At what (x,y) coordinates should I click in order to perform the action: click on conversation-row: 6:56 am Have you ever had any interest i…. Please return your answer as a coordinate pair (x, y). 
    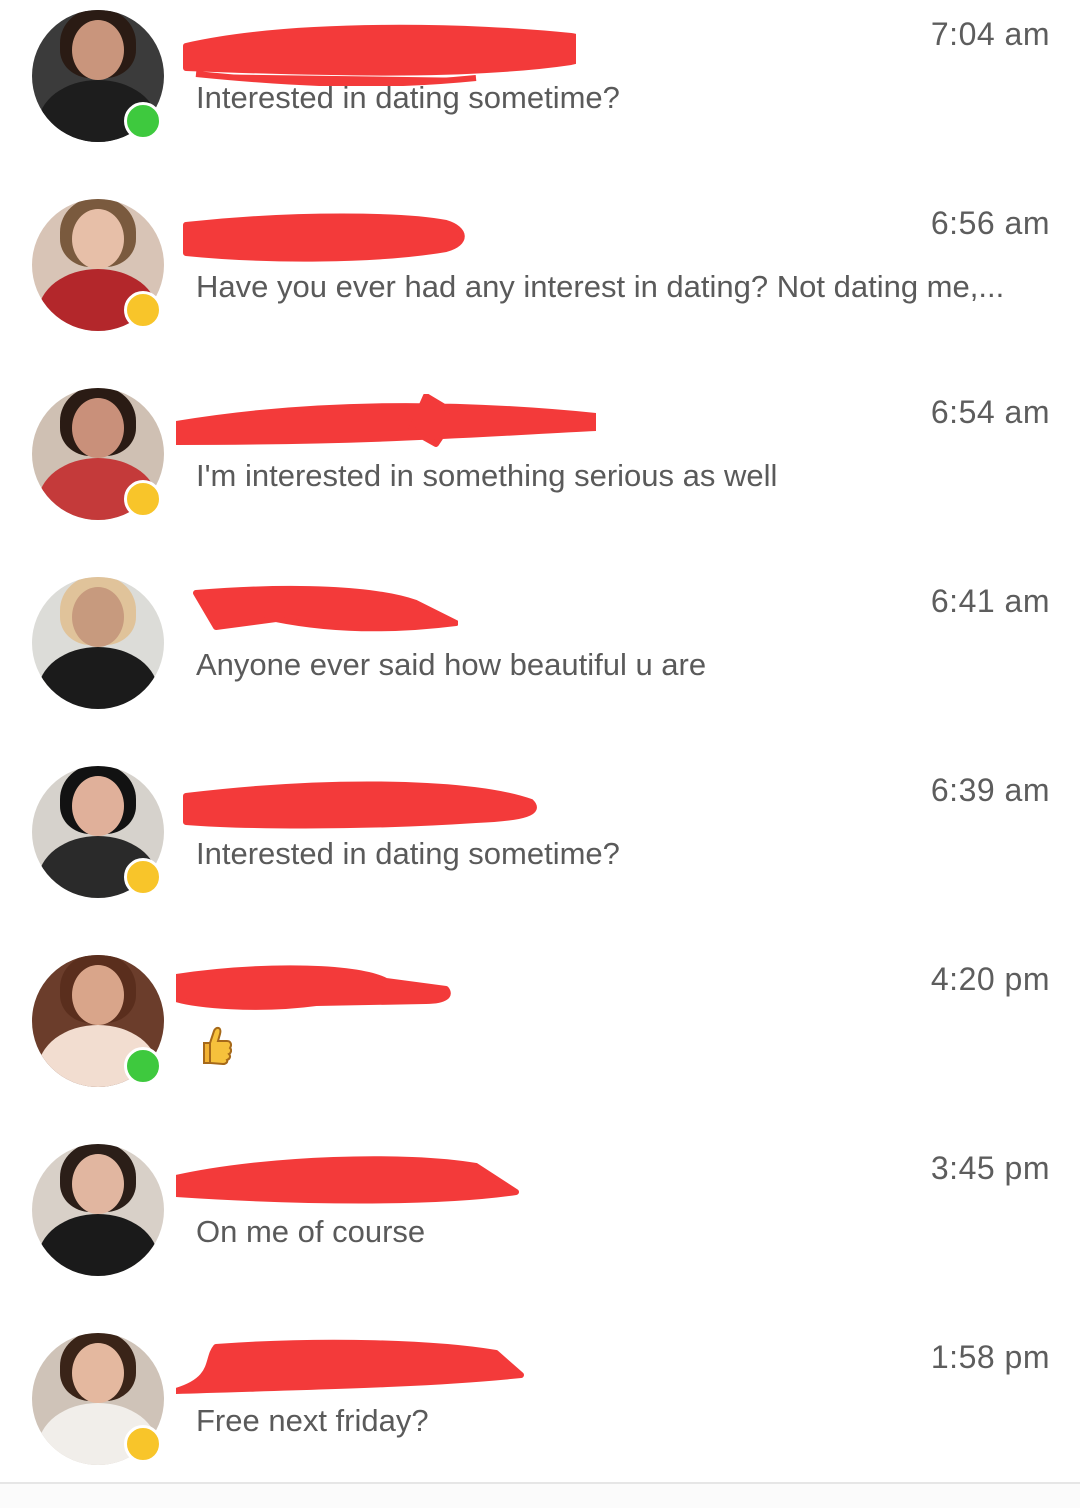
    Looking at the image, I should click on (540, 283).